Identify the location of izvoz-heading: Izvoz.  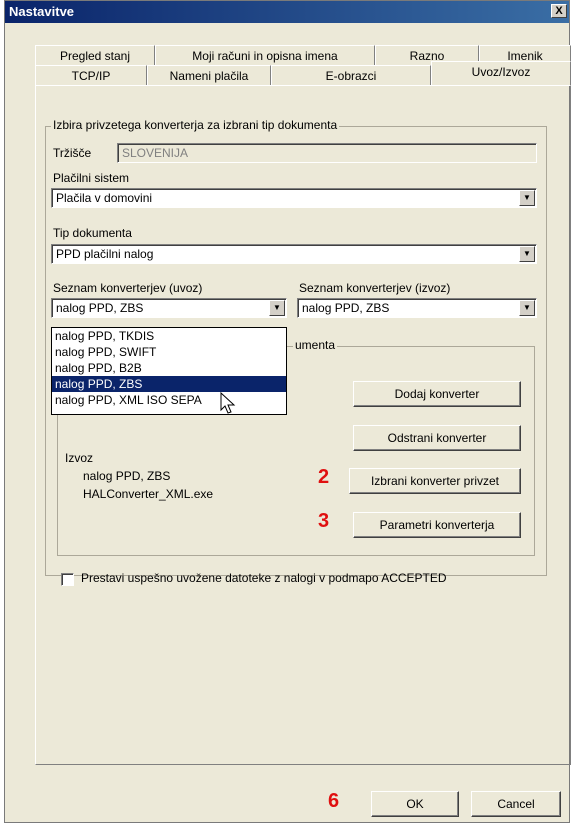
(79, 458).